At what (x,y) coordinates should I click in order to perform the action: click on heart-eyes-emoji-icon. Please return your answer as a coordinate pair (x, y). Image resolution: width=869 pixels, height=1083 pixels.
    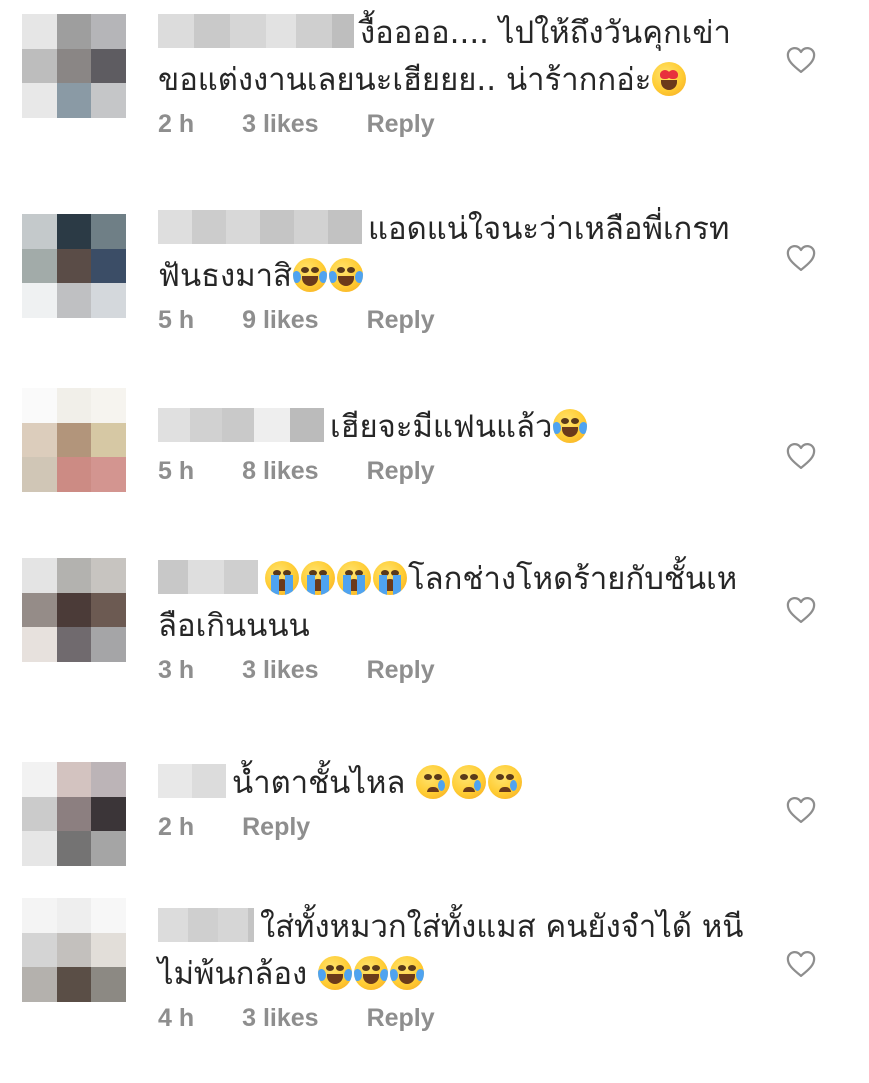
    Looking at the image, I should click on (669, 78).